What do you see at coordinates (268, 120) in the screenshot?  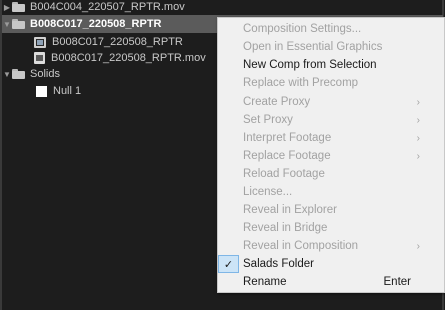 I see `menu-item-label: Set Proxy` at bounding box center [268, 120].